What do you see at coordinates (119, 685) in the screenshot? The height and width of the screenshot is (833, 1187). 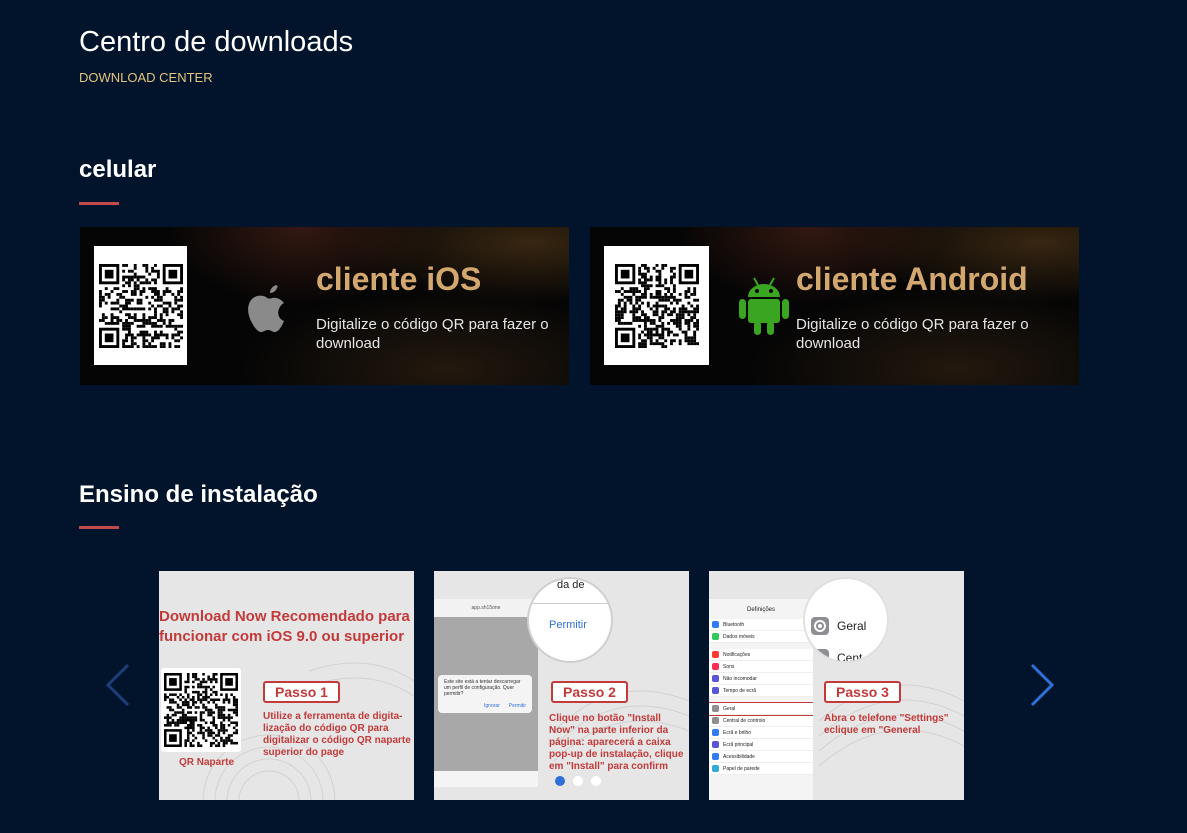 I see `chevron-left-icon` at bounding box center [119, 685].